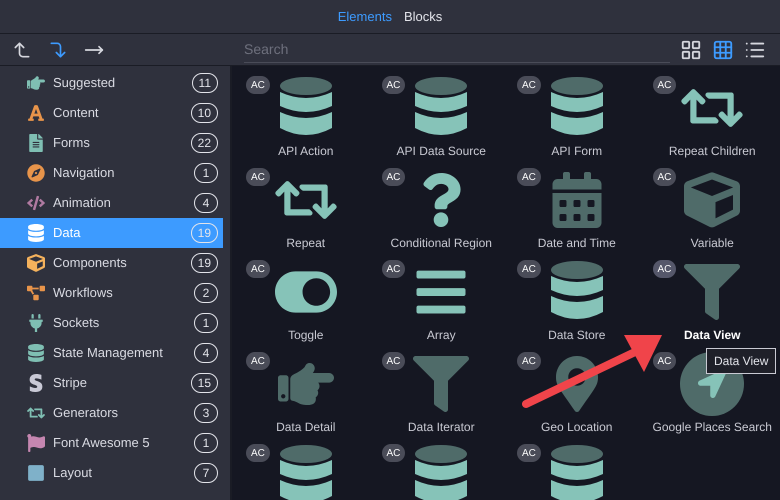 The image size is (780, 500). What do you see at coordinates (441, 427) in the screenshot?
I see `element-label: Data Iterator` at bounding box center [441, 427].